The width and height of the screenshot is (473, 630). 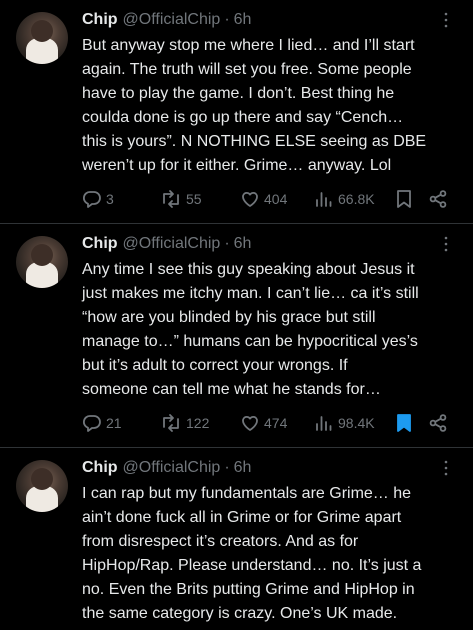 What do you see at coordinates (114, 423) in the screenshot?
I see `reply-count: 21` at bounding box center [114, 423].